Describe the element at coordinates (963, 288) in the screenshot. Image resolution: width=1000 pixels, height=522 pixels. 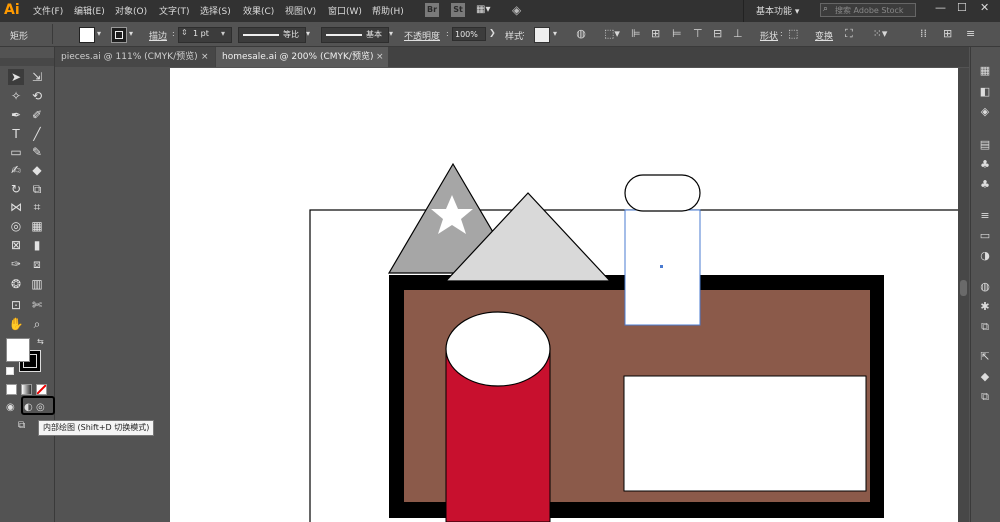
I see `scrollbar-thumb` at that location.